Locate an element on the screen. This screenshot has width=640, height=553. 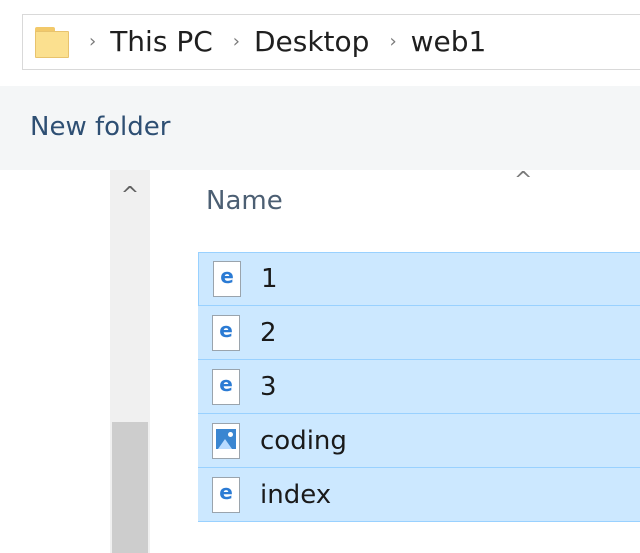
scroll-thumb is located at coordinates (130, 487).